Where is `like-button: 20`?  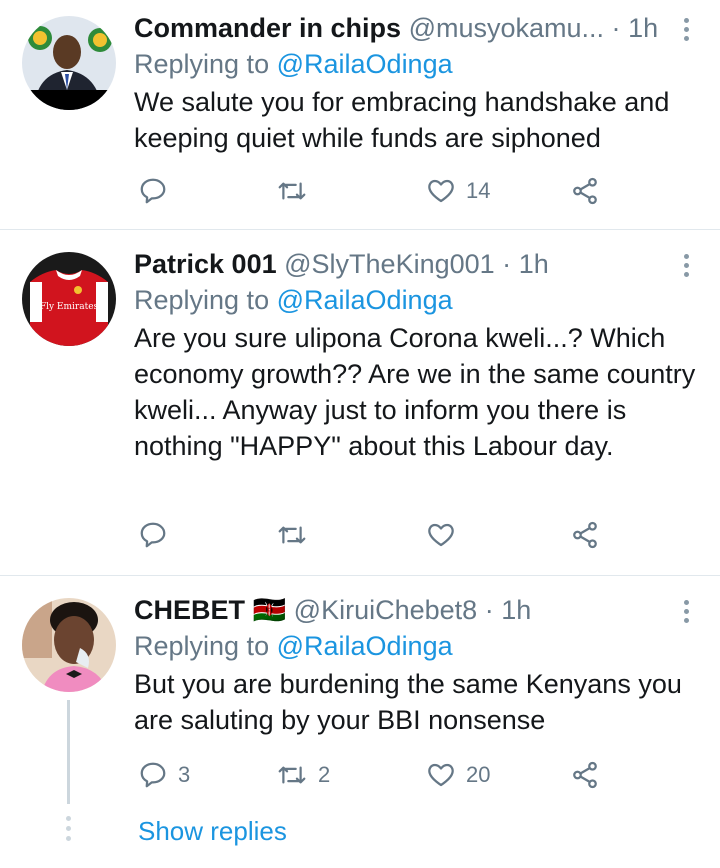 like-button: 20 is located at coordinates (458, 775).